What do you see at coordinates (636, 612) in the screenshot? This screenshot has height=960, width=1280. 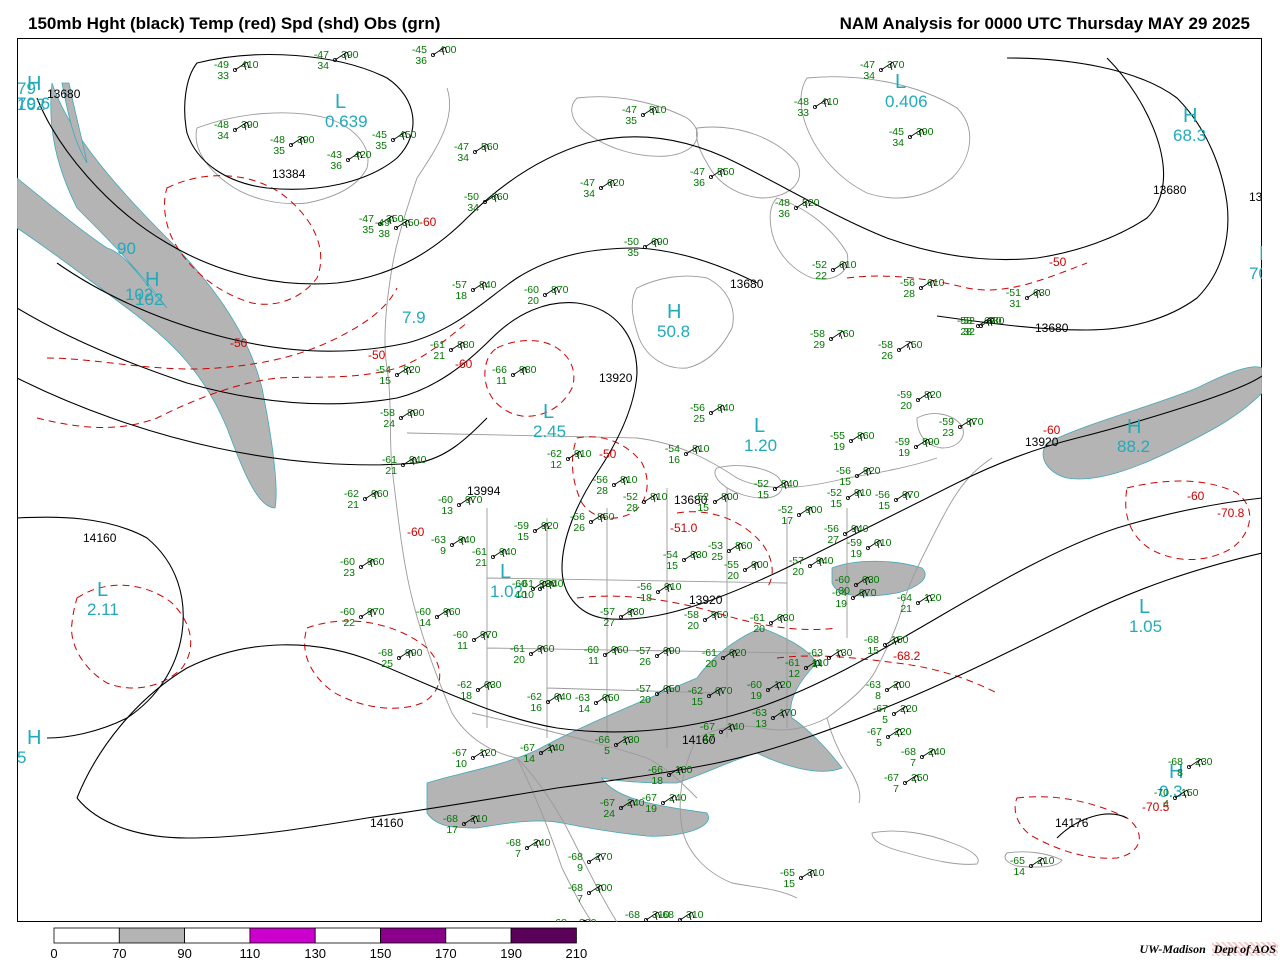 I see `station-height: 930` at bounding box center [636, 612].